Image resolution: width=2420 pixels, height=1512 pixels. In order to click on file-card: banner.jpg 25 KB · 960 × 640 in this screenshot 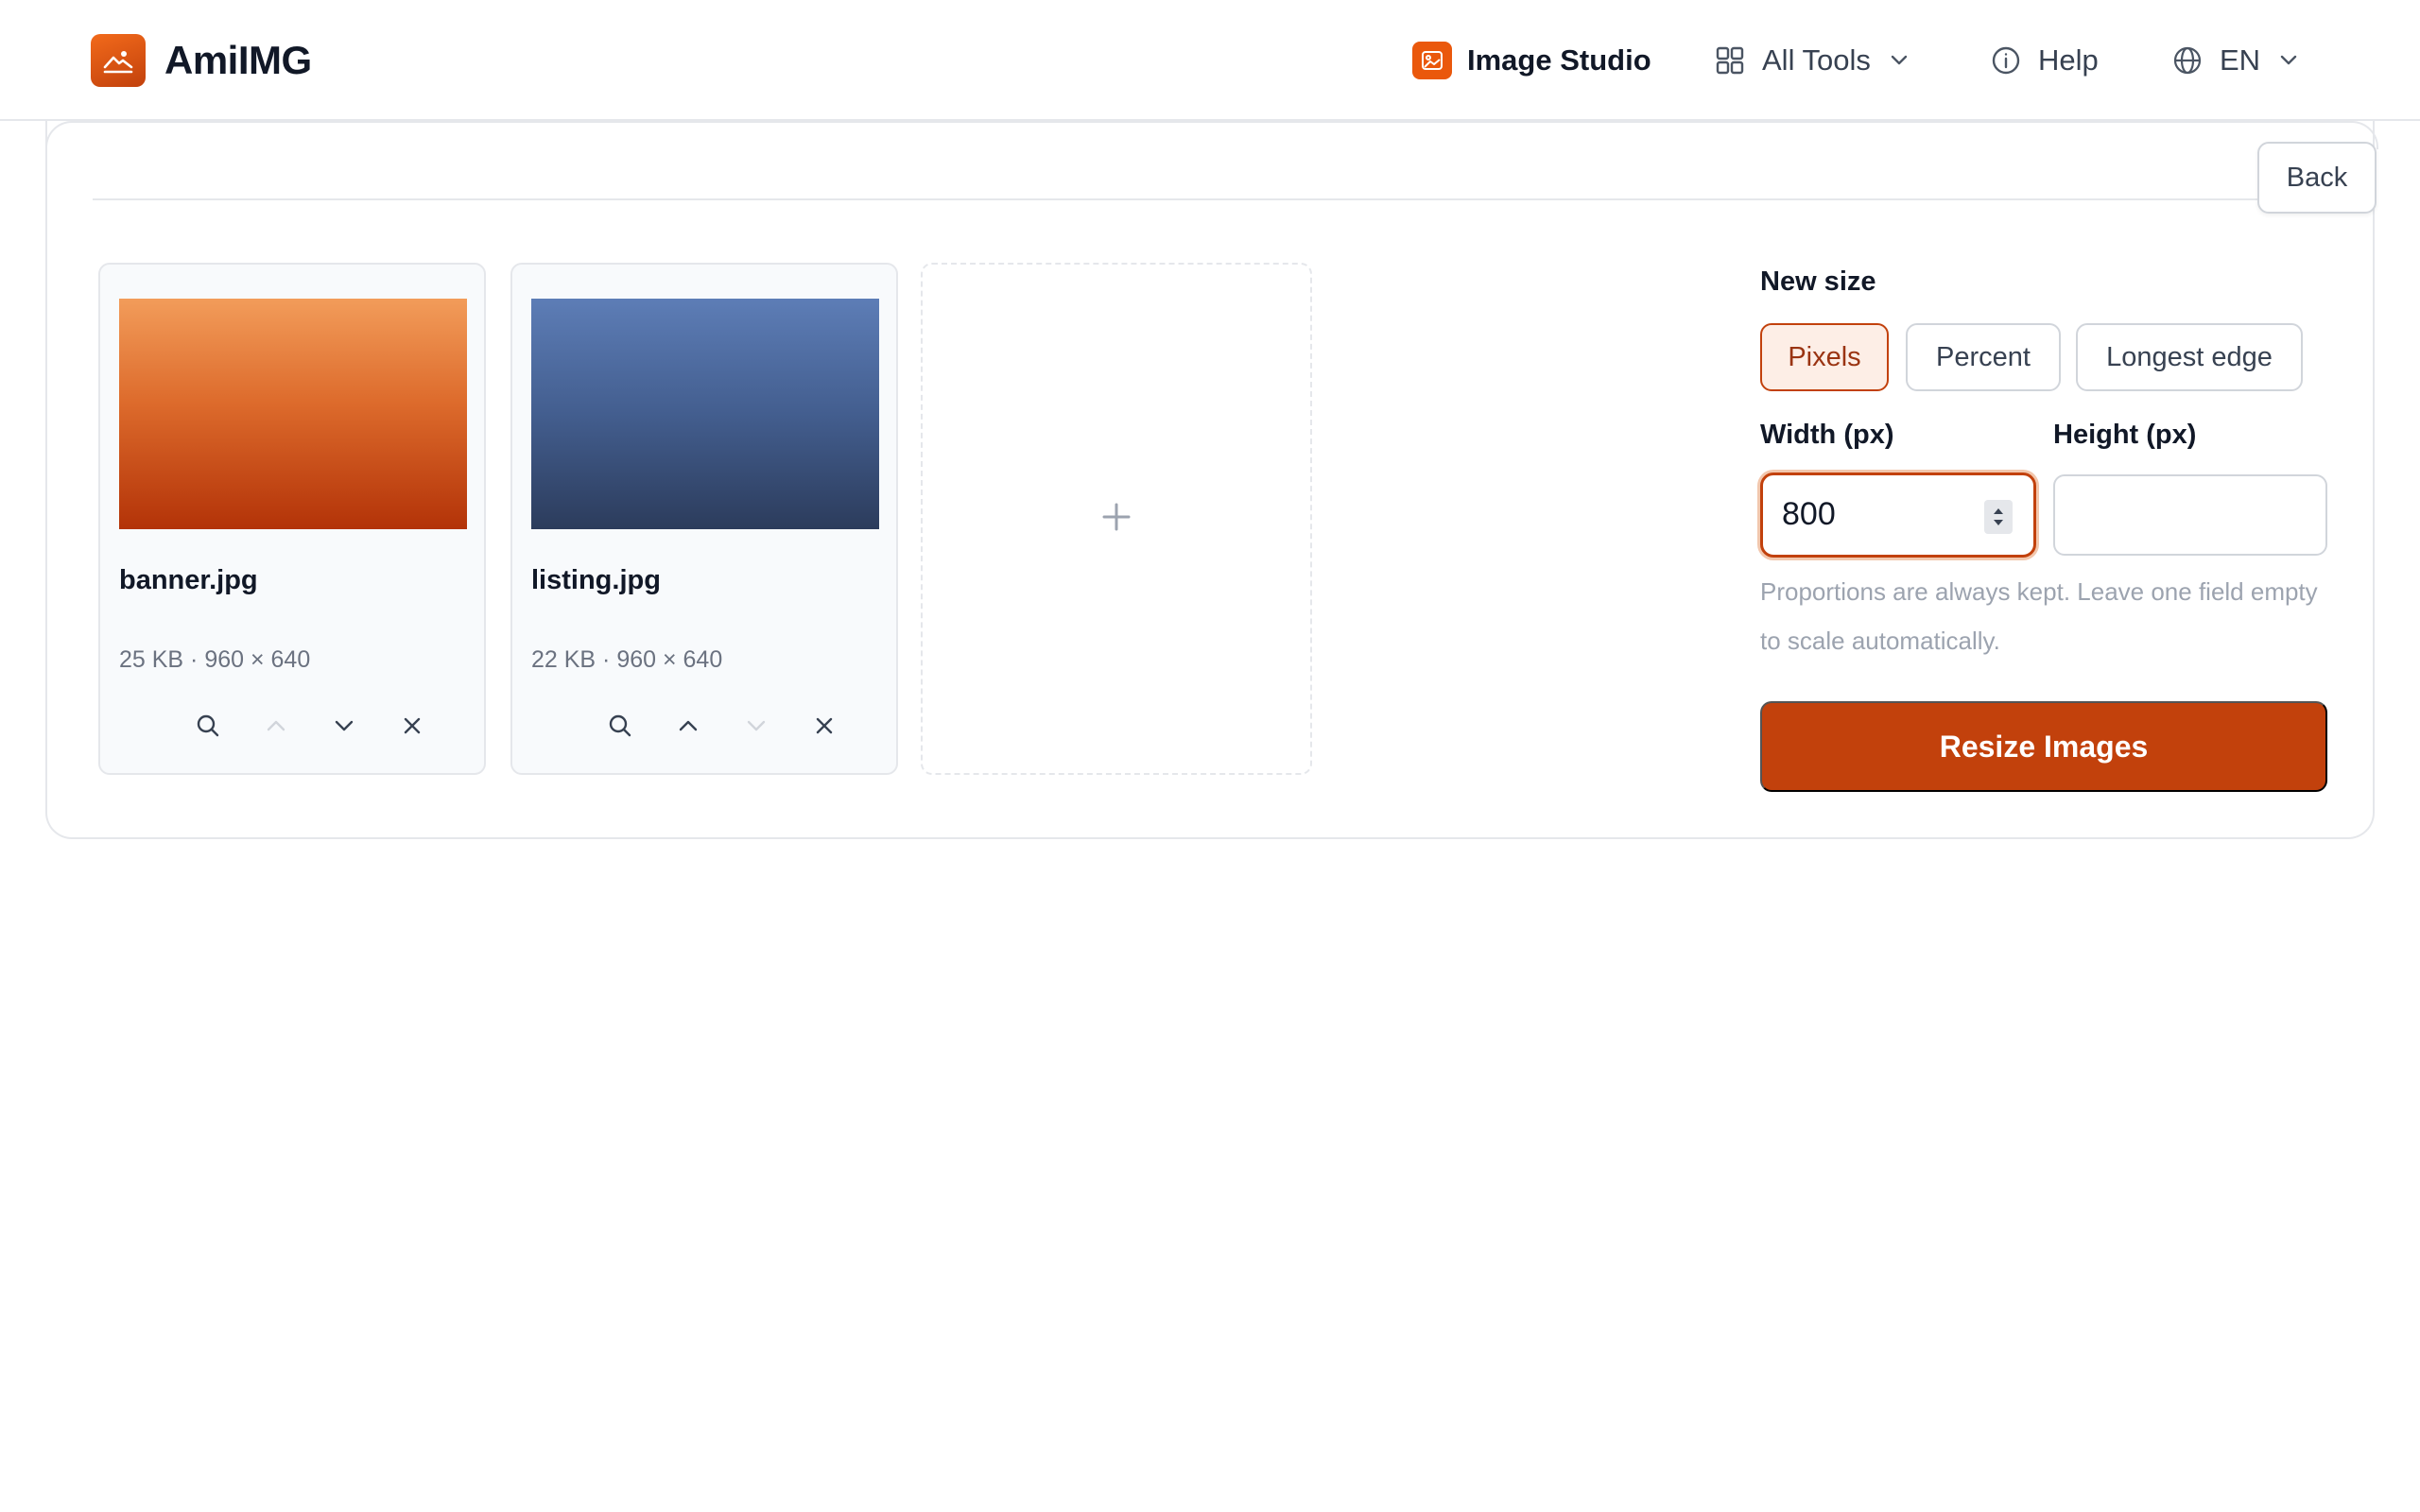, I will do `click(292, 519)`.